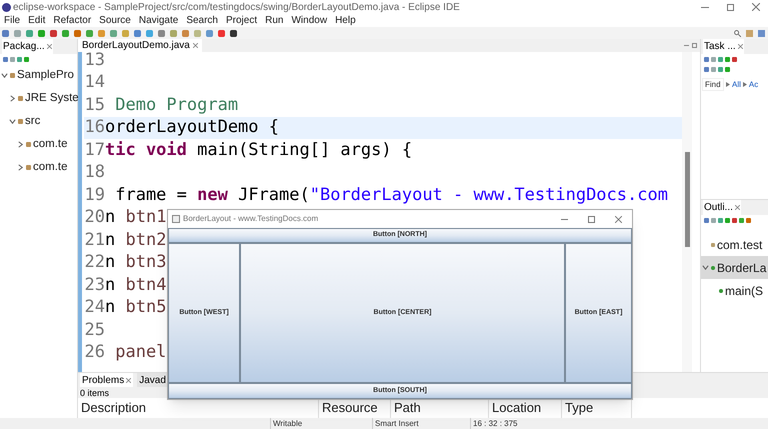  What do you see at coordinates (72, 20) in the screenshot?
I see `menu-item: Refactor` at bounding box center [72, 20].